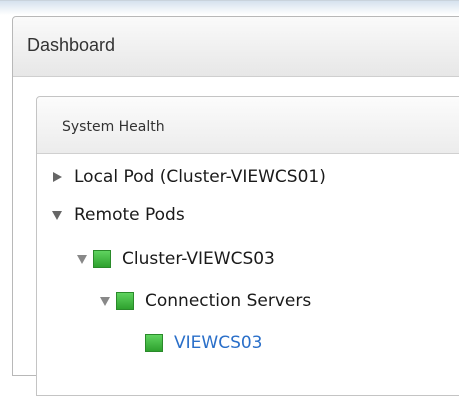  I want to click on tree-item-remote-pods: Remote Pods, so click(117, 215).